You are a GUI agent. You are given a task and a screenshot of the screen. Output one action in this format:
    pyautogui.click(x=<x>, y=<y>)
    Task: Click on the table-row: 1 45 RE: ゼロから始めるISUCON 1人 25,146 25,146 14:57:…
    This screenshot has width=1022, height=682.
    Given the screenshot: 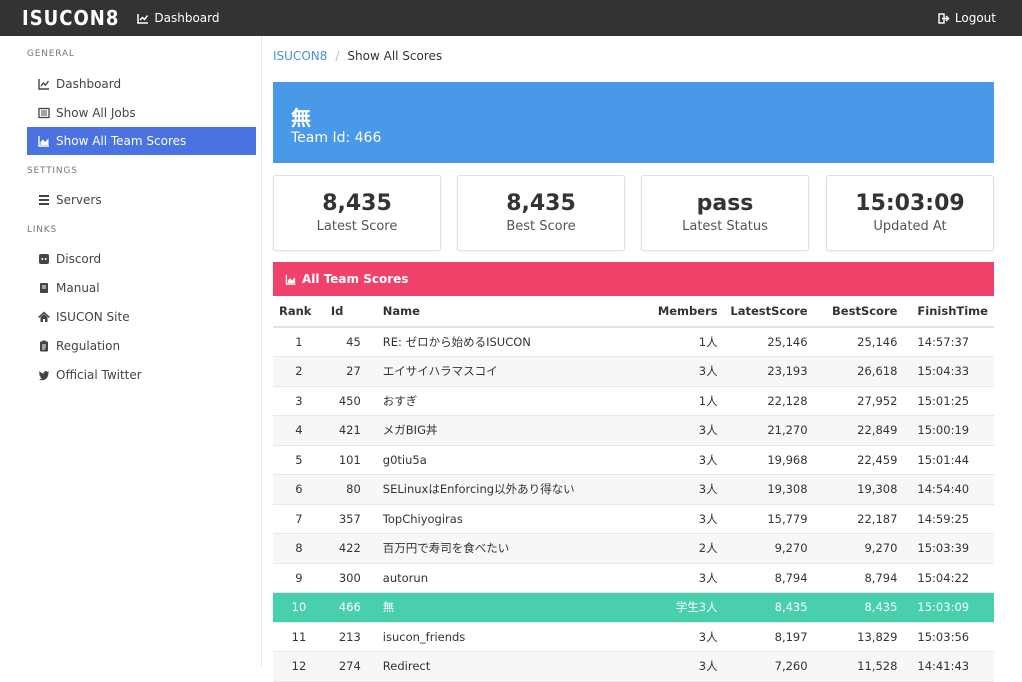 What is the action you would take?
    pyautogui.click(x=633, y=342)
    